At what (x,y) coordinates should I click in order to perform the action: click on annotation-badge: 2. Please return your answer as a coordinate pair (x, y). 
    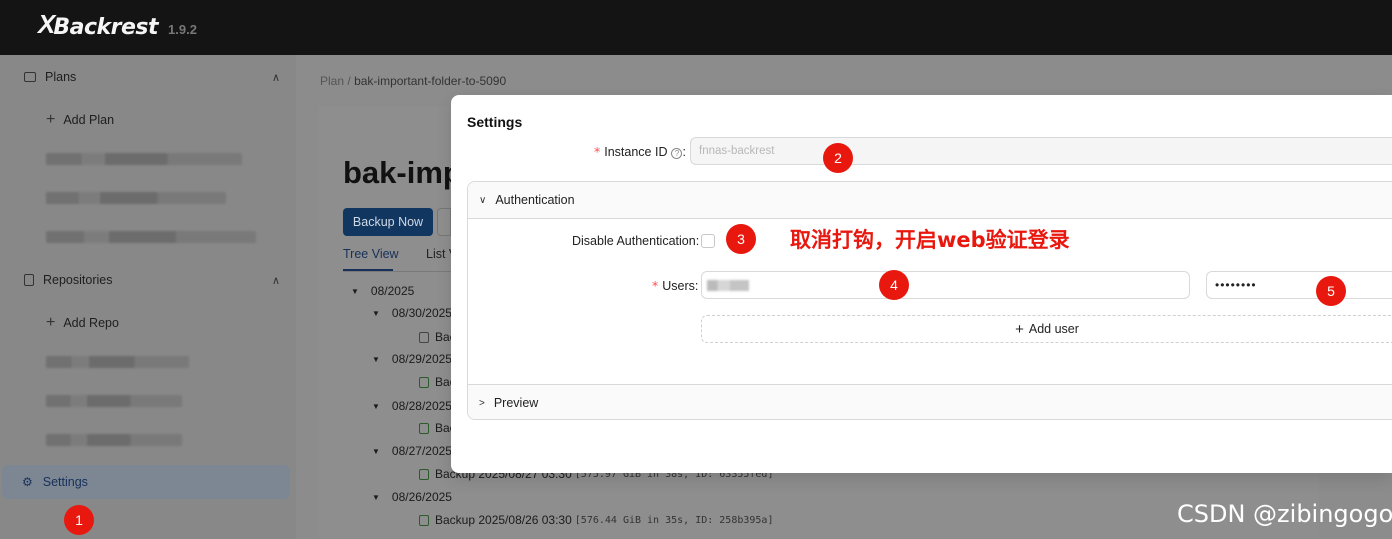
    Looking at the image, I should click on (838, 158).